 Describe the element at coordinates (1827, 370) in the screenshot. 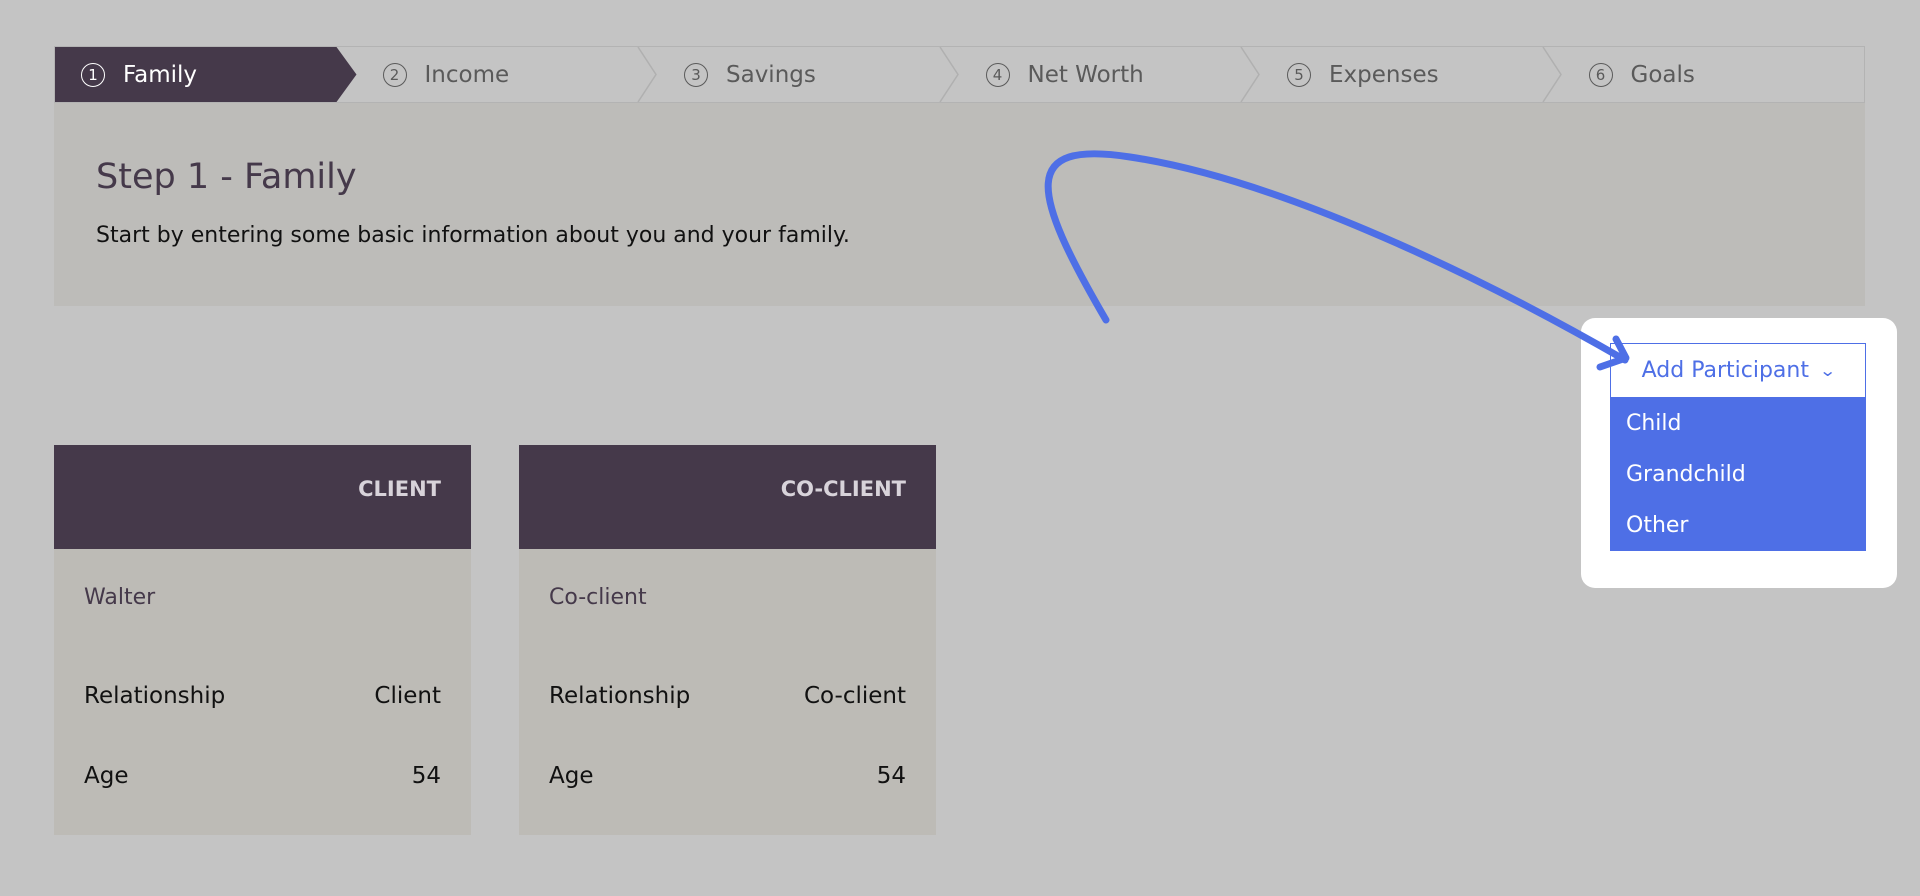

I see `chevron-down-icon: ⌄` at that location.